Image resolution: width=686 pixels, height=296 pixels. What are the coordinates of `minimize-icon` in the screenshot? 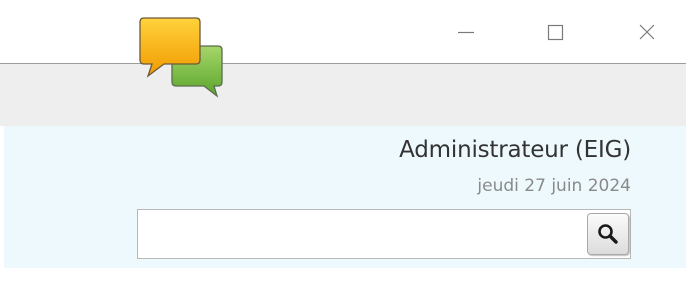 It's located at (466, 32).